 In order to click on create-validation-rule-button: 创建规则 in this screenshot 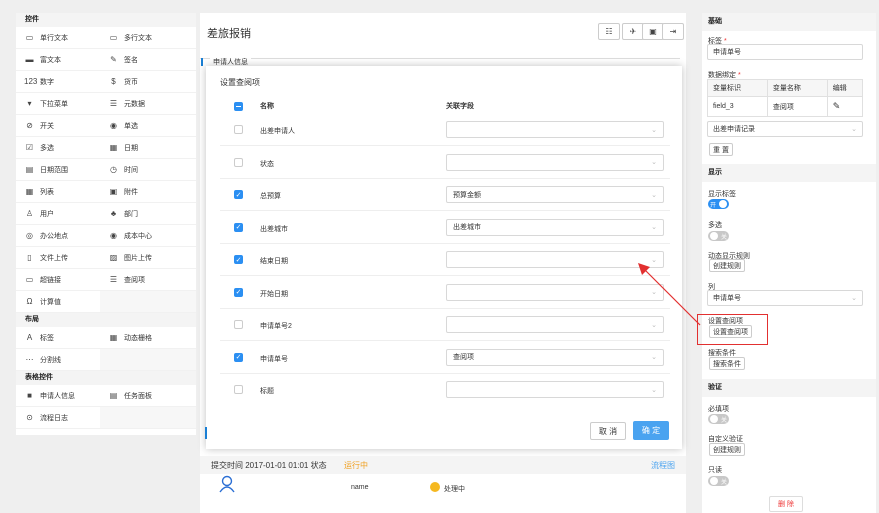, I will do `click(727, 449)`.